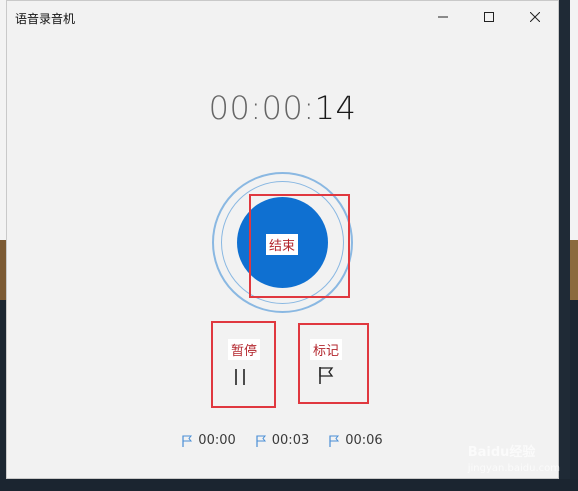  What do you see at coordinates (244, 349) in the screenshot?
I see `pause-label: 暂停` at bounding box center [244, 349].